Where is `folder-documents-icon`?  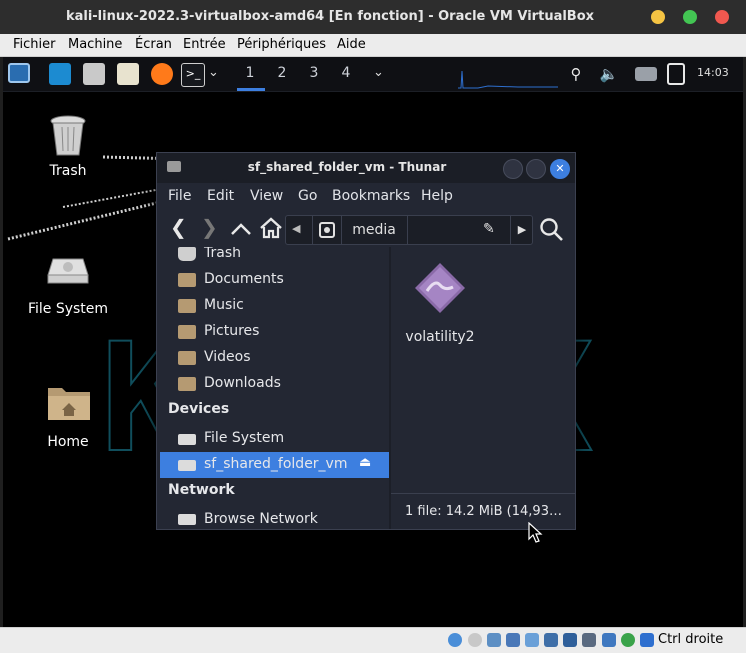 folder-documents-icon is located at coordinates (187, 280).